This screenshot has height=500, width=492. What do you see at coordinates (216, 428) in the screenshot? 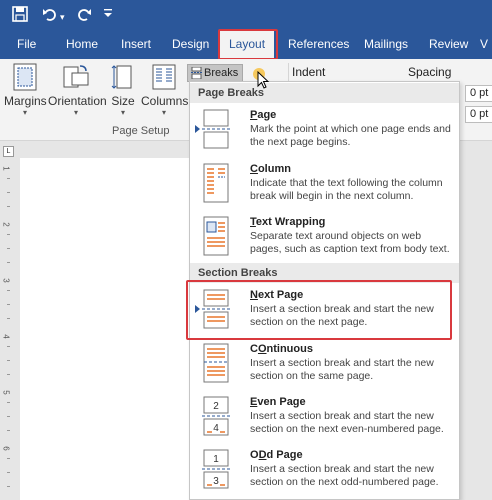
I see `svg-text: 4` at bounding box center [216, 428].